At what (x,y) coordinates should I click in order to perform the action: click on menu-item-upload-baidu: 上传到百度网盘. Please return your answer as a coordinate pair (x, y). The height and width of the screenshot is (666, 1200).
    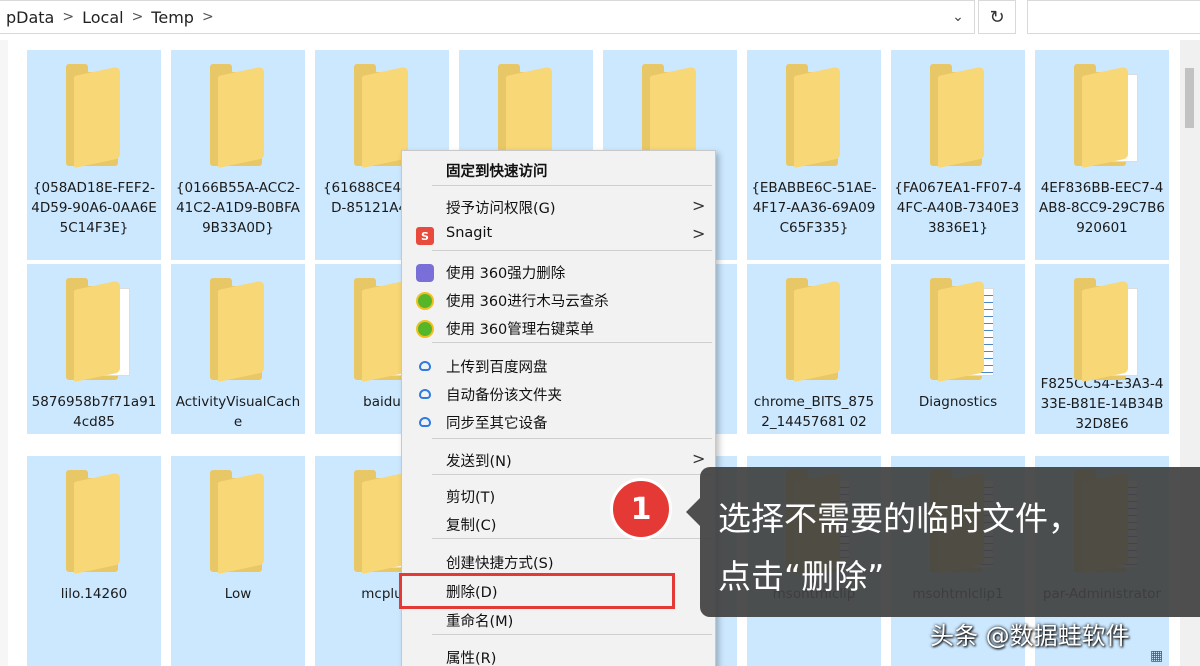
    Looking at the image, I should click on (558, 366).